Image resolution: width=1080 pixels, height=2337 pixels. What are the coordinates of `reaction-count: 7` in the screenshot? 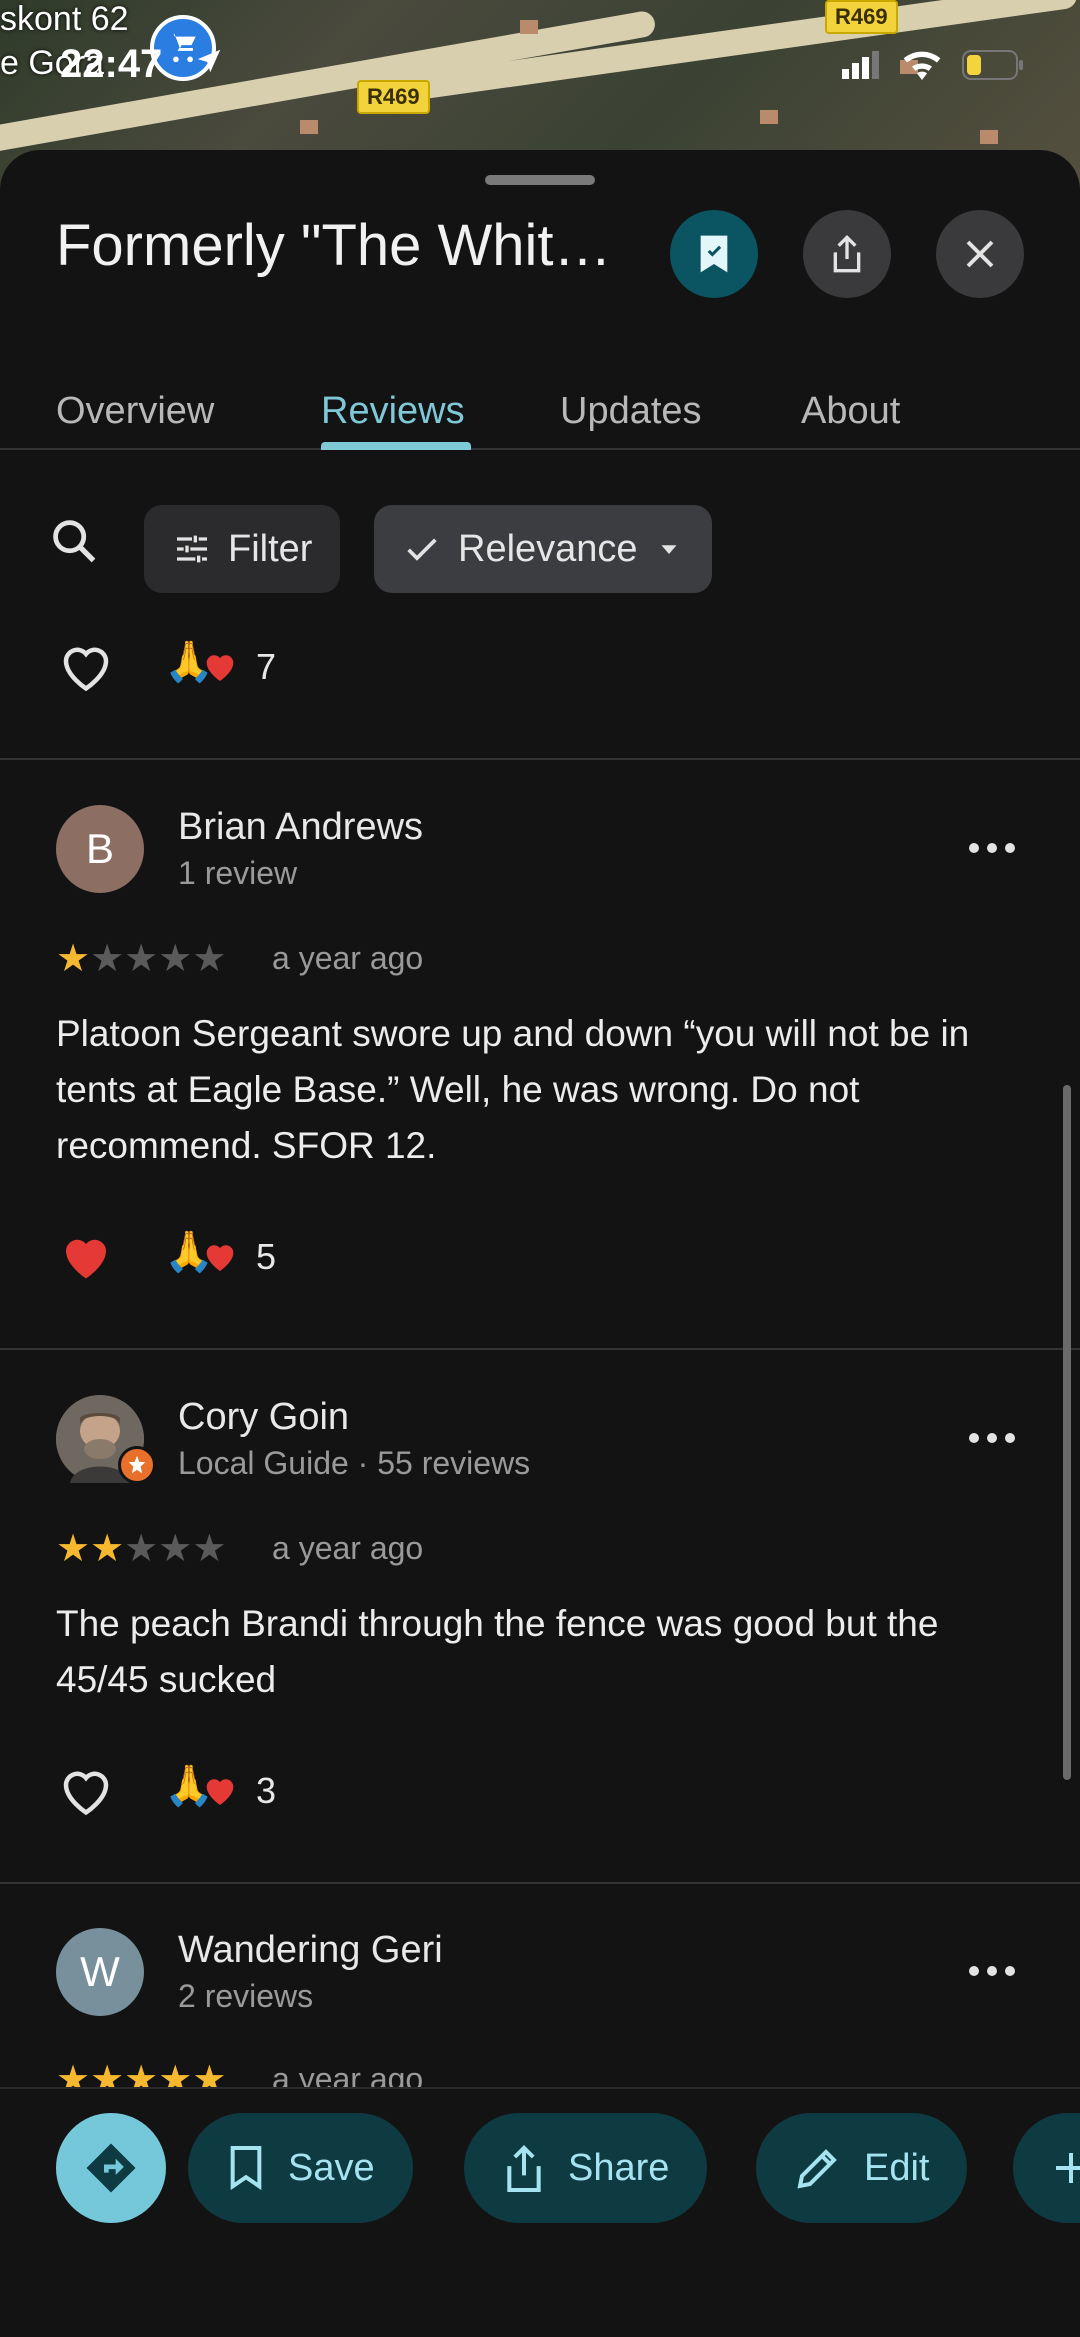 It's located at (266, 666).